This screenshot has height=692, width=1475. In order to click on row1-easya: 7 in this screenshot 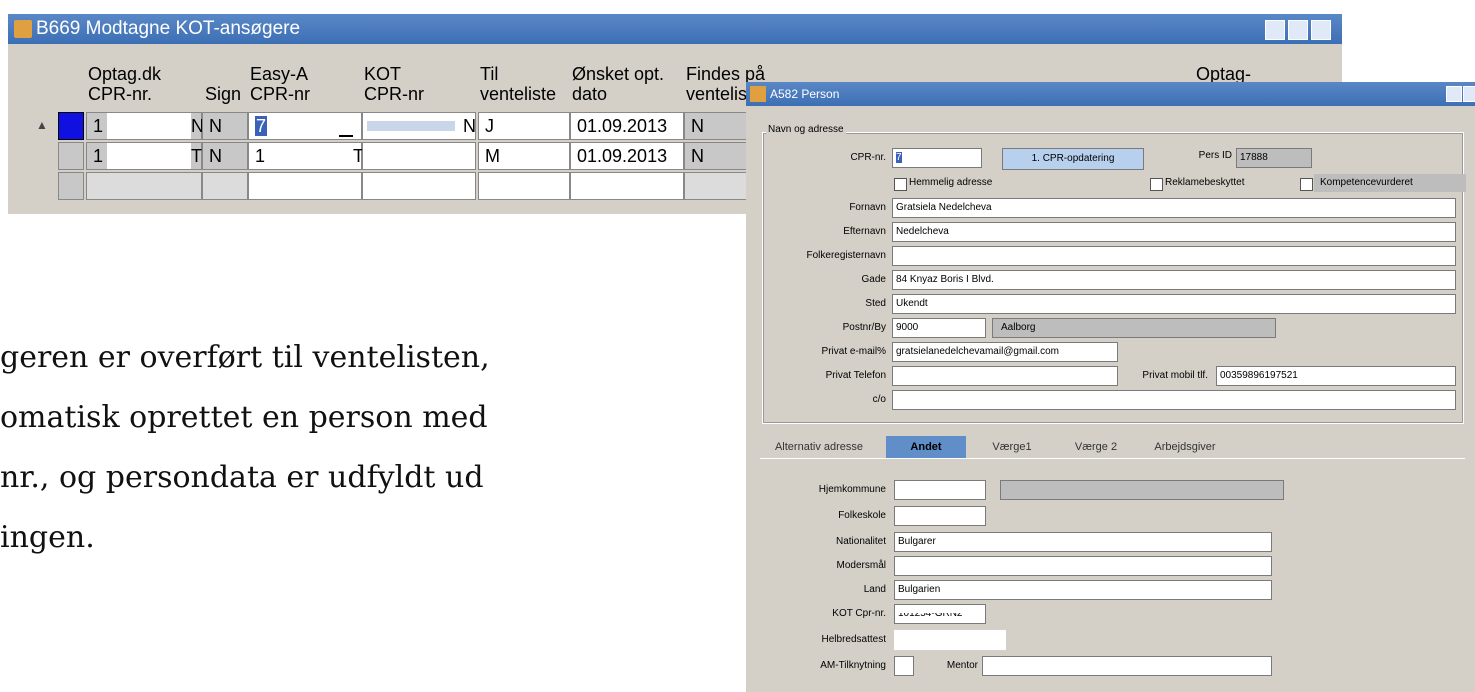, I will do `click(261, 126)`.